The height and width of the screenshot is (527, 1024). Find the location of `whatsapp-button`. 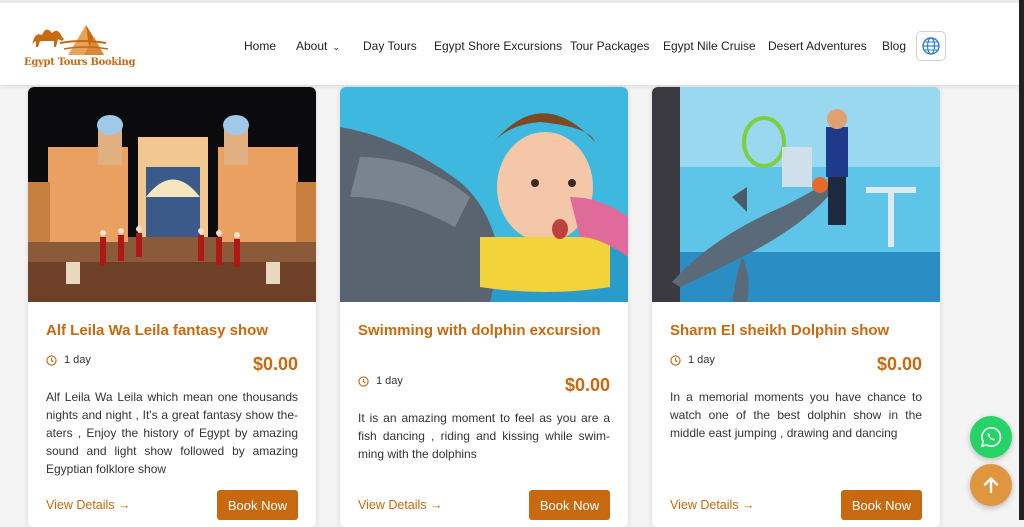

whatsapp-button is located at coordinates (991, 437).